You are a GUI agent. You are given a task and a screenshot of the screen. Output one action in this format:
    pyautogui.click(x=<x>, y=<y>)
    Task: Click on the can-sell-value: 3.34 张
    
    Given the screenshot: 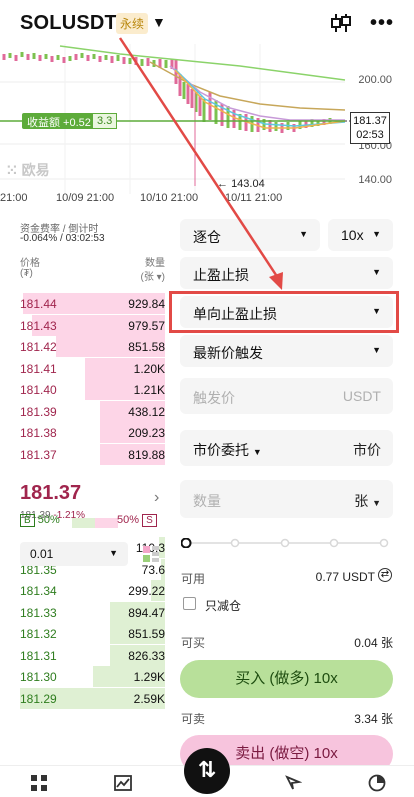 What is the action you would take?
    pyautogui.click(x=373, y=719)
    